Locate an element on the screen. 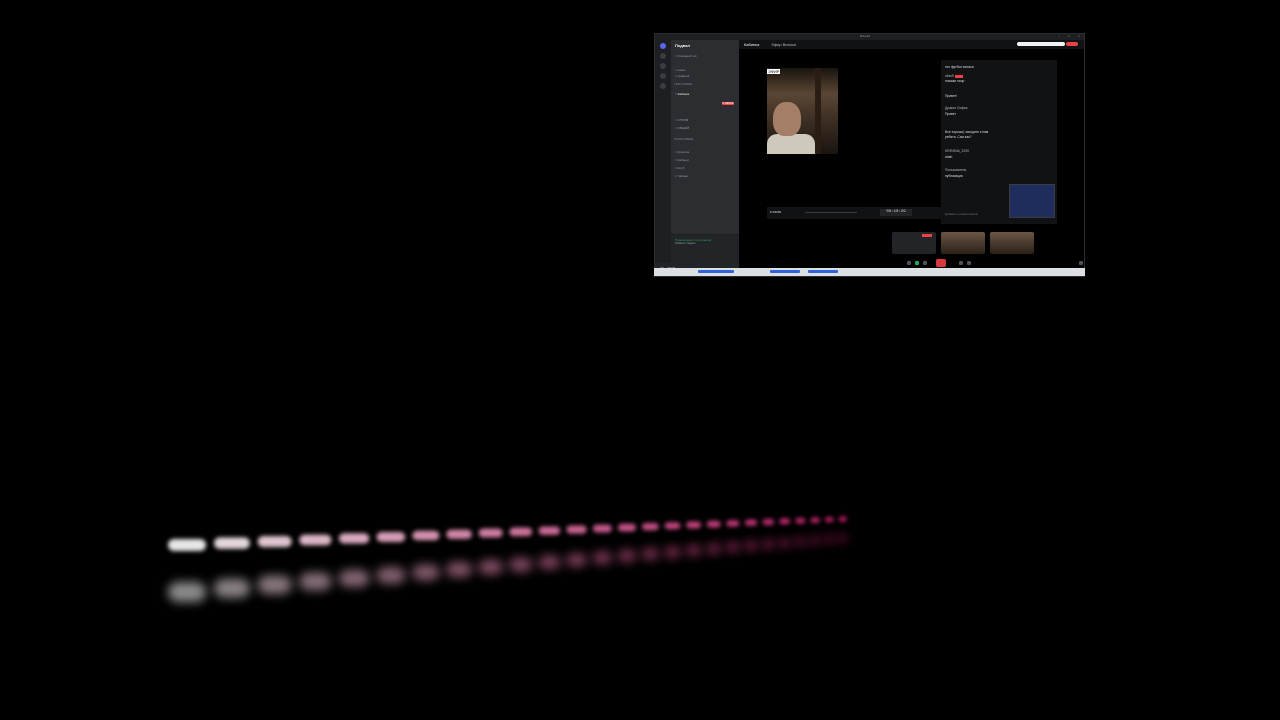 The height and width of the screenshot is (720, 1280). chat-message: Пользователь is located at coordinates (956, 170).